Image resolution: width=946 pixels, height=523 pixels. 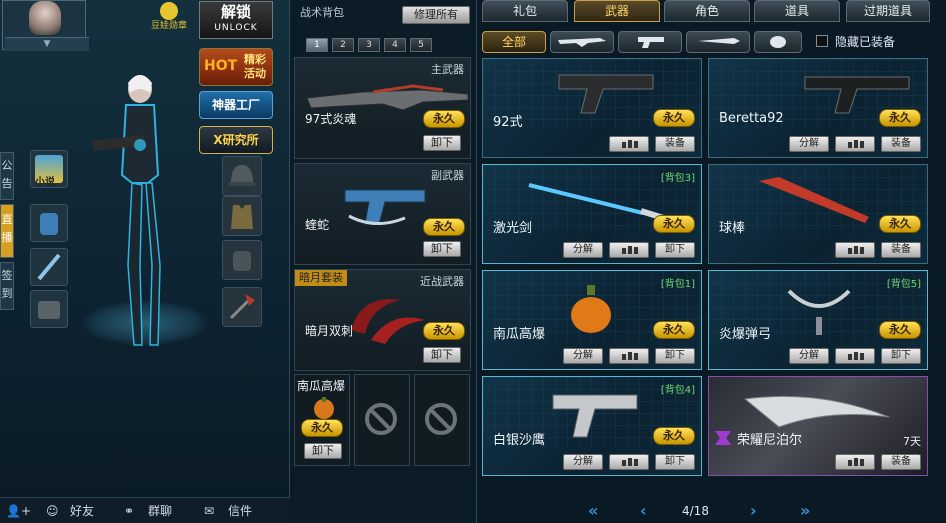 I want to click on chevron-down-icon: ▼, so click(x=47, y=44).